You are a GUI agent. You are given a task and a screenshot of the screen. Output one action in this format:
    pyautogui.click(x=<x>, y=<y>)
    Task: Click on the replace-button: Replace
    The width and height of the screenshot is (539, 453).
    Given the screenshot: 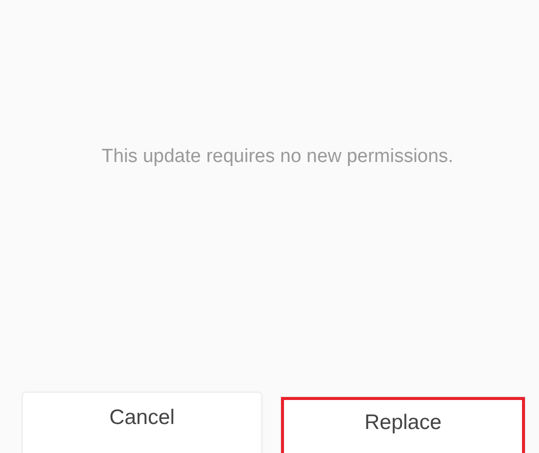 What is the action you would take?
    pyautogui.click(x=403, y=425)
    